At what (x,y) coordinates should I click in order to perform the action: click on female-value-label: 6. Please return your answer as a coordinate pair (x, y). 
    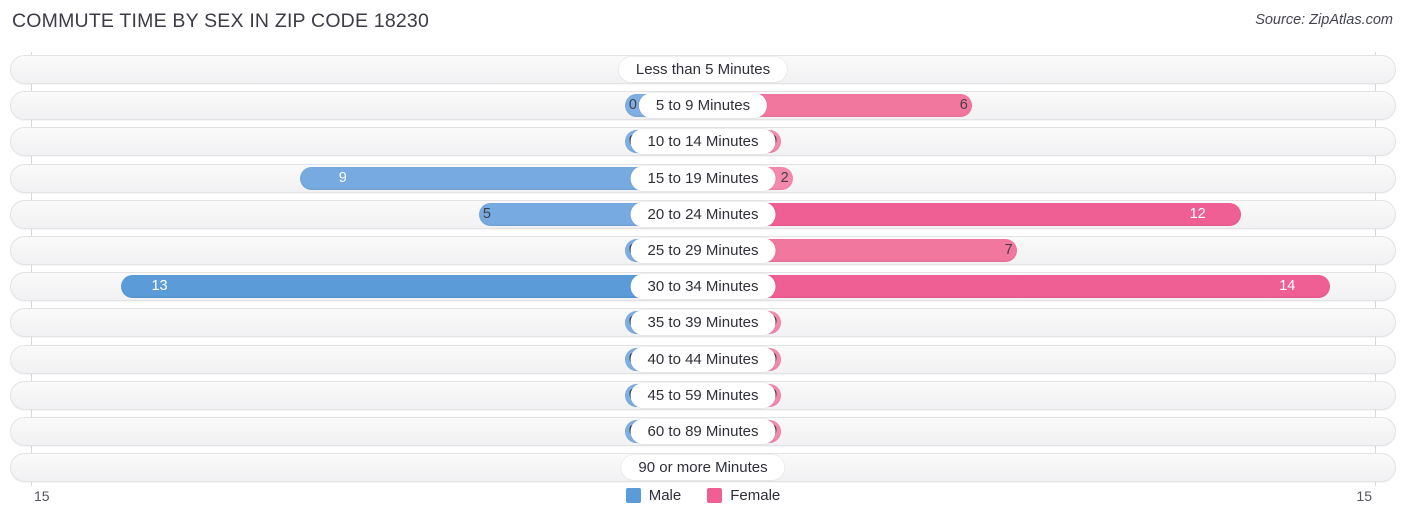
    Looking at the image, I should click on (963, 105).